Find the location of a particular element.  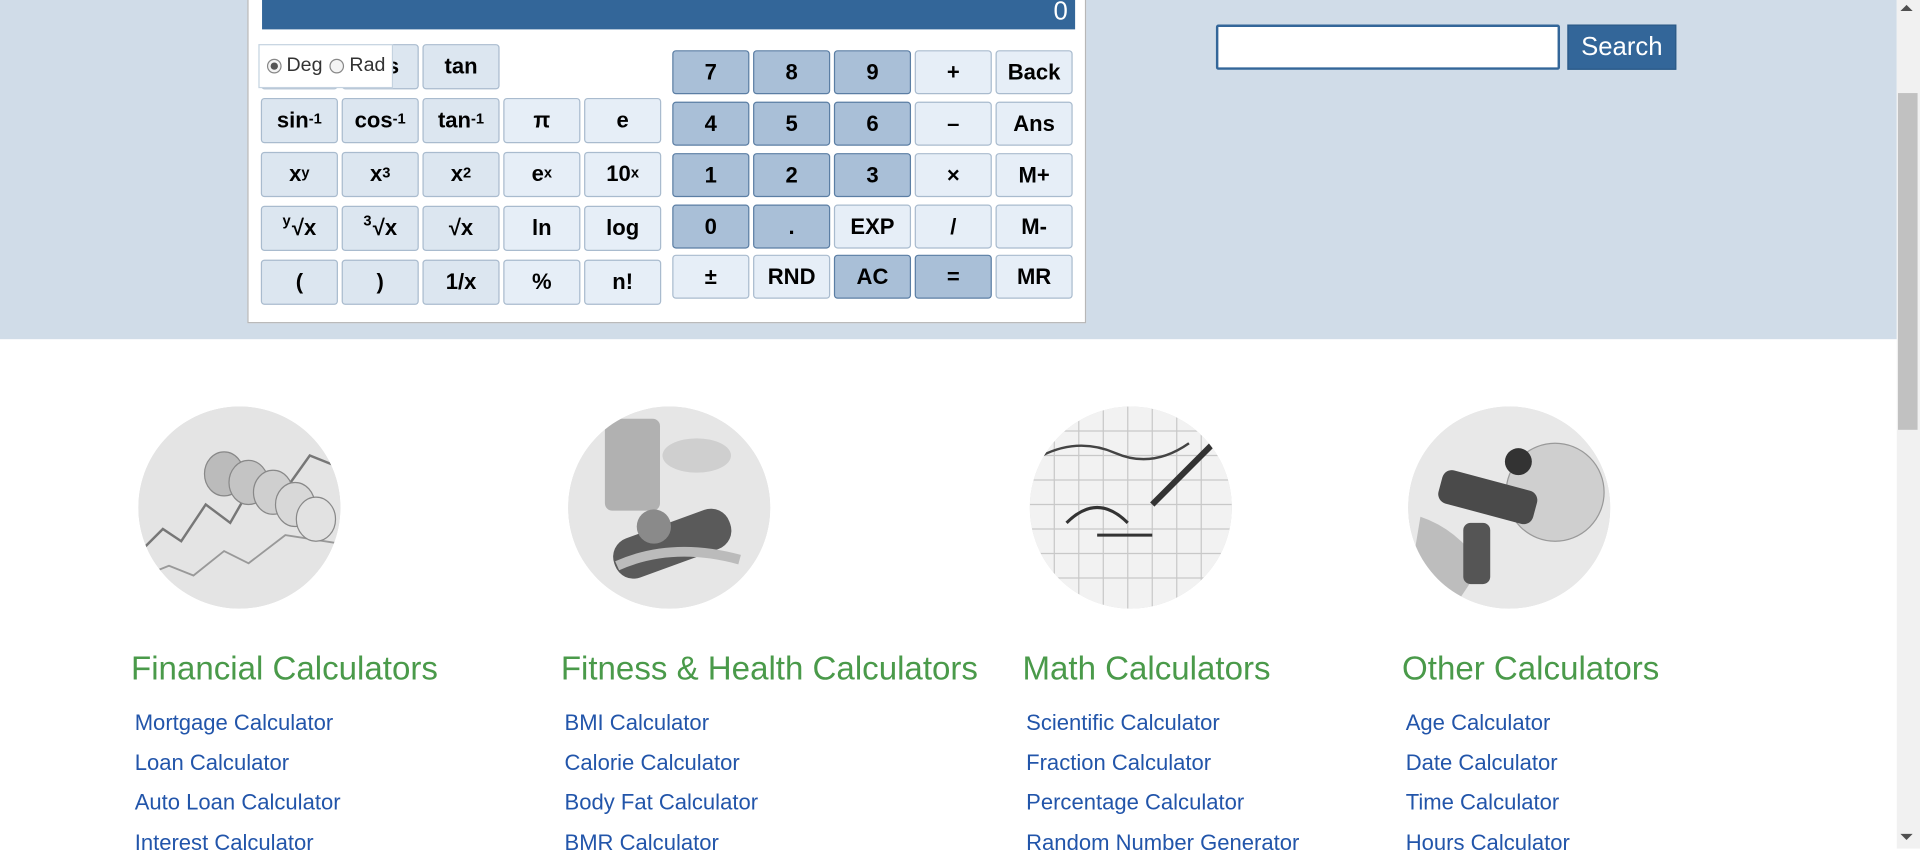

math-link-percentage: Percentage Calculator is located at coordinates (1162, 806).